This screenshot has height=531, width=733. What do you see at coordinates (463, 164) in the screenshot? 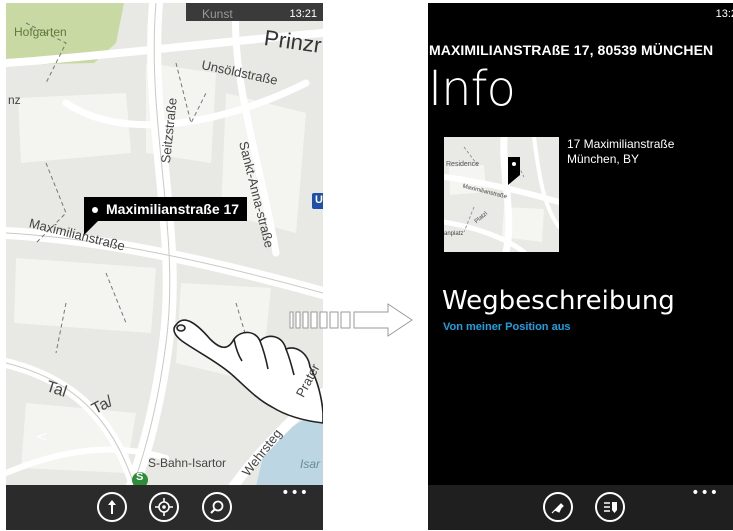
I see `thumb-label-residence: Residence` at bounding box center [463, 164].